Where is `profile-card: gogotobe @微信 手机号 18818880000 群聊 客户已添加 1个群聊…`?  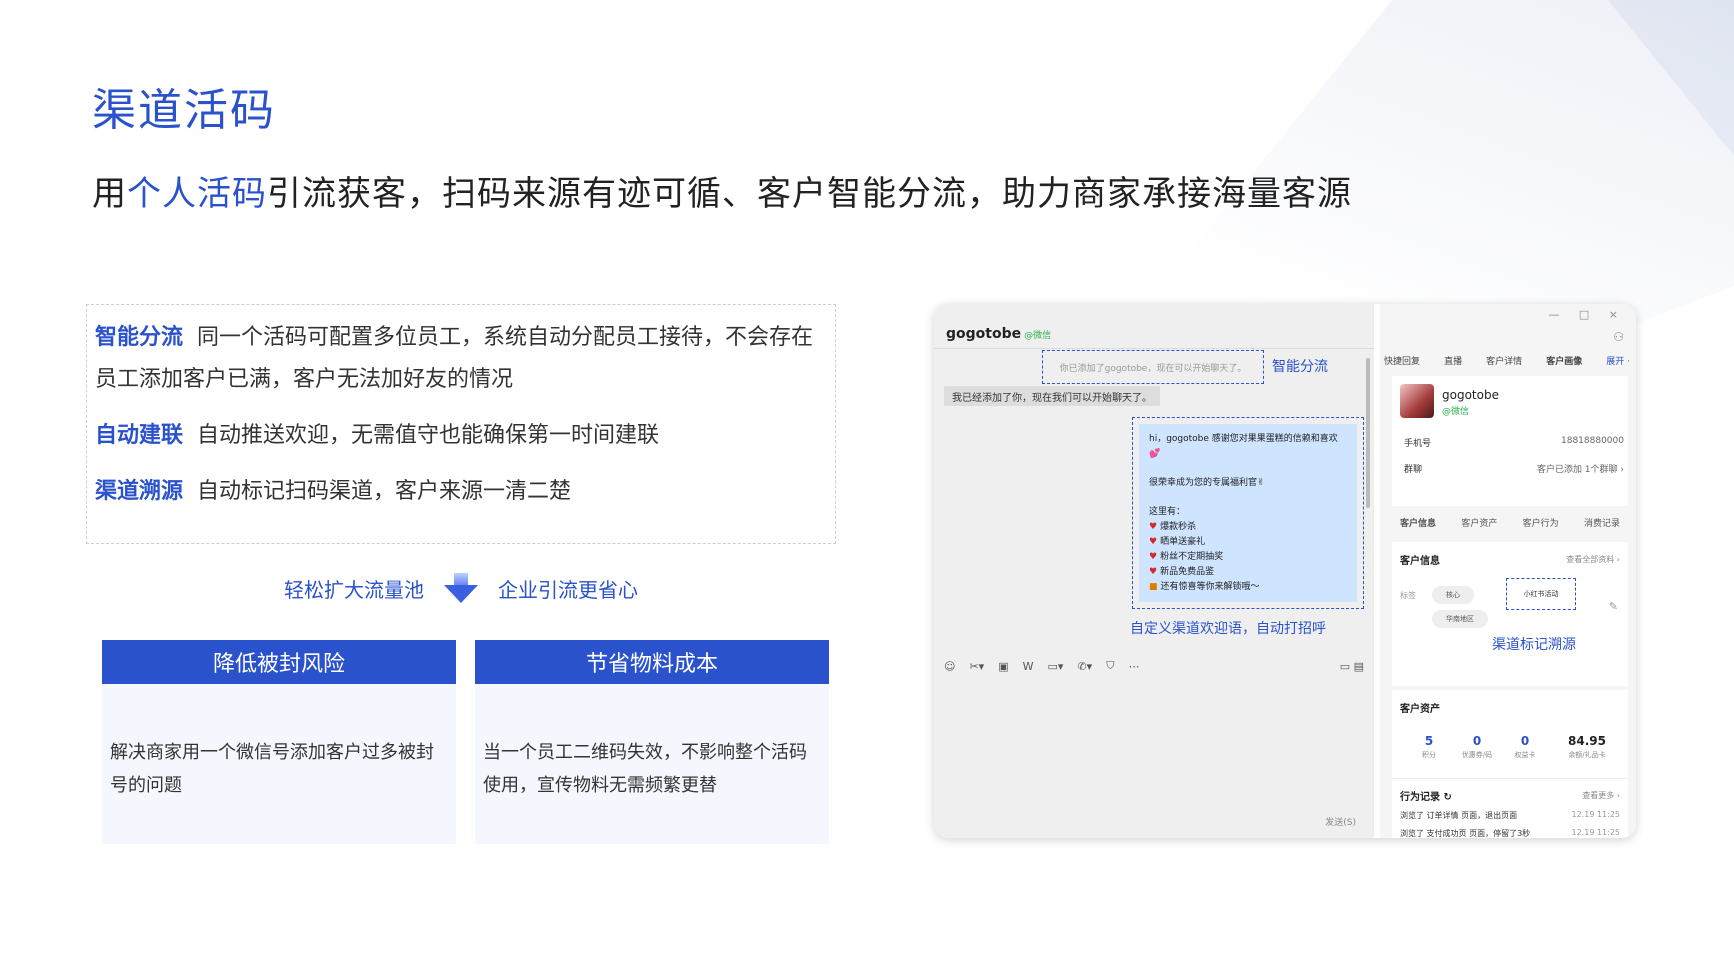
profile-card: gogotobe @微信 手机号 18818880000 群聊 客户已添加 1个群聊… is located at coordinates (1510, 441).